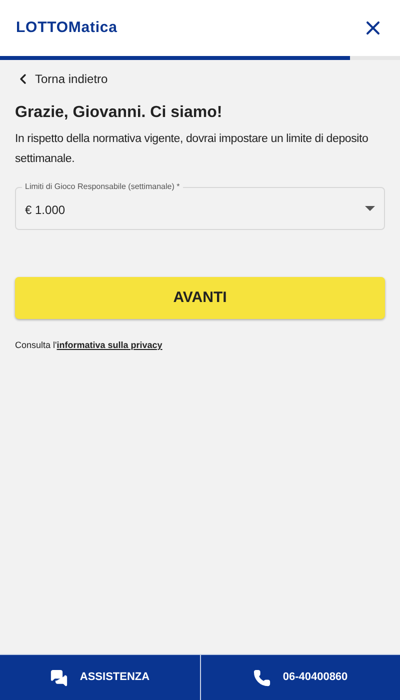 The image size is (400, 700). I want to click on support-button: ASSISTENZA, so click(100, 677).